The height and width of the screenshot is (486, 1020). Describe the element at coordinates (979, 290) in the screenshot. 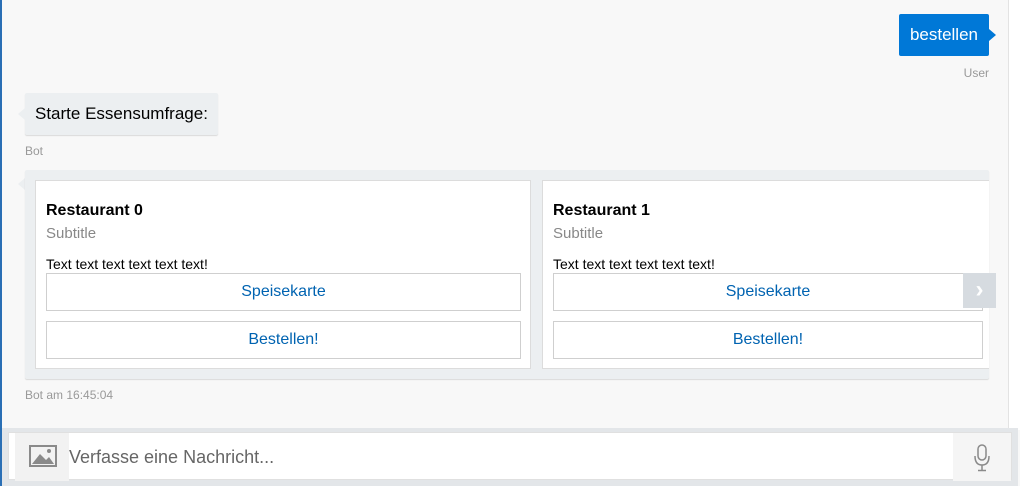

I see `chevron-right-icon: ›` at that location.